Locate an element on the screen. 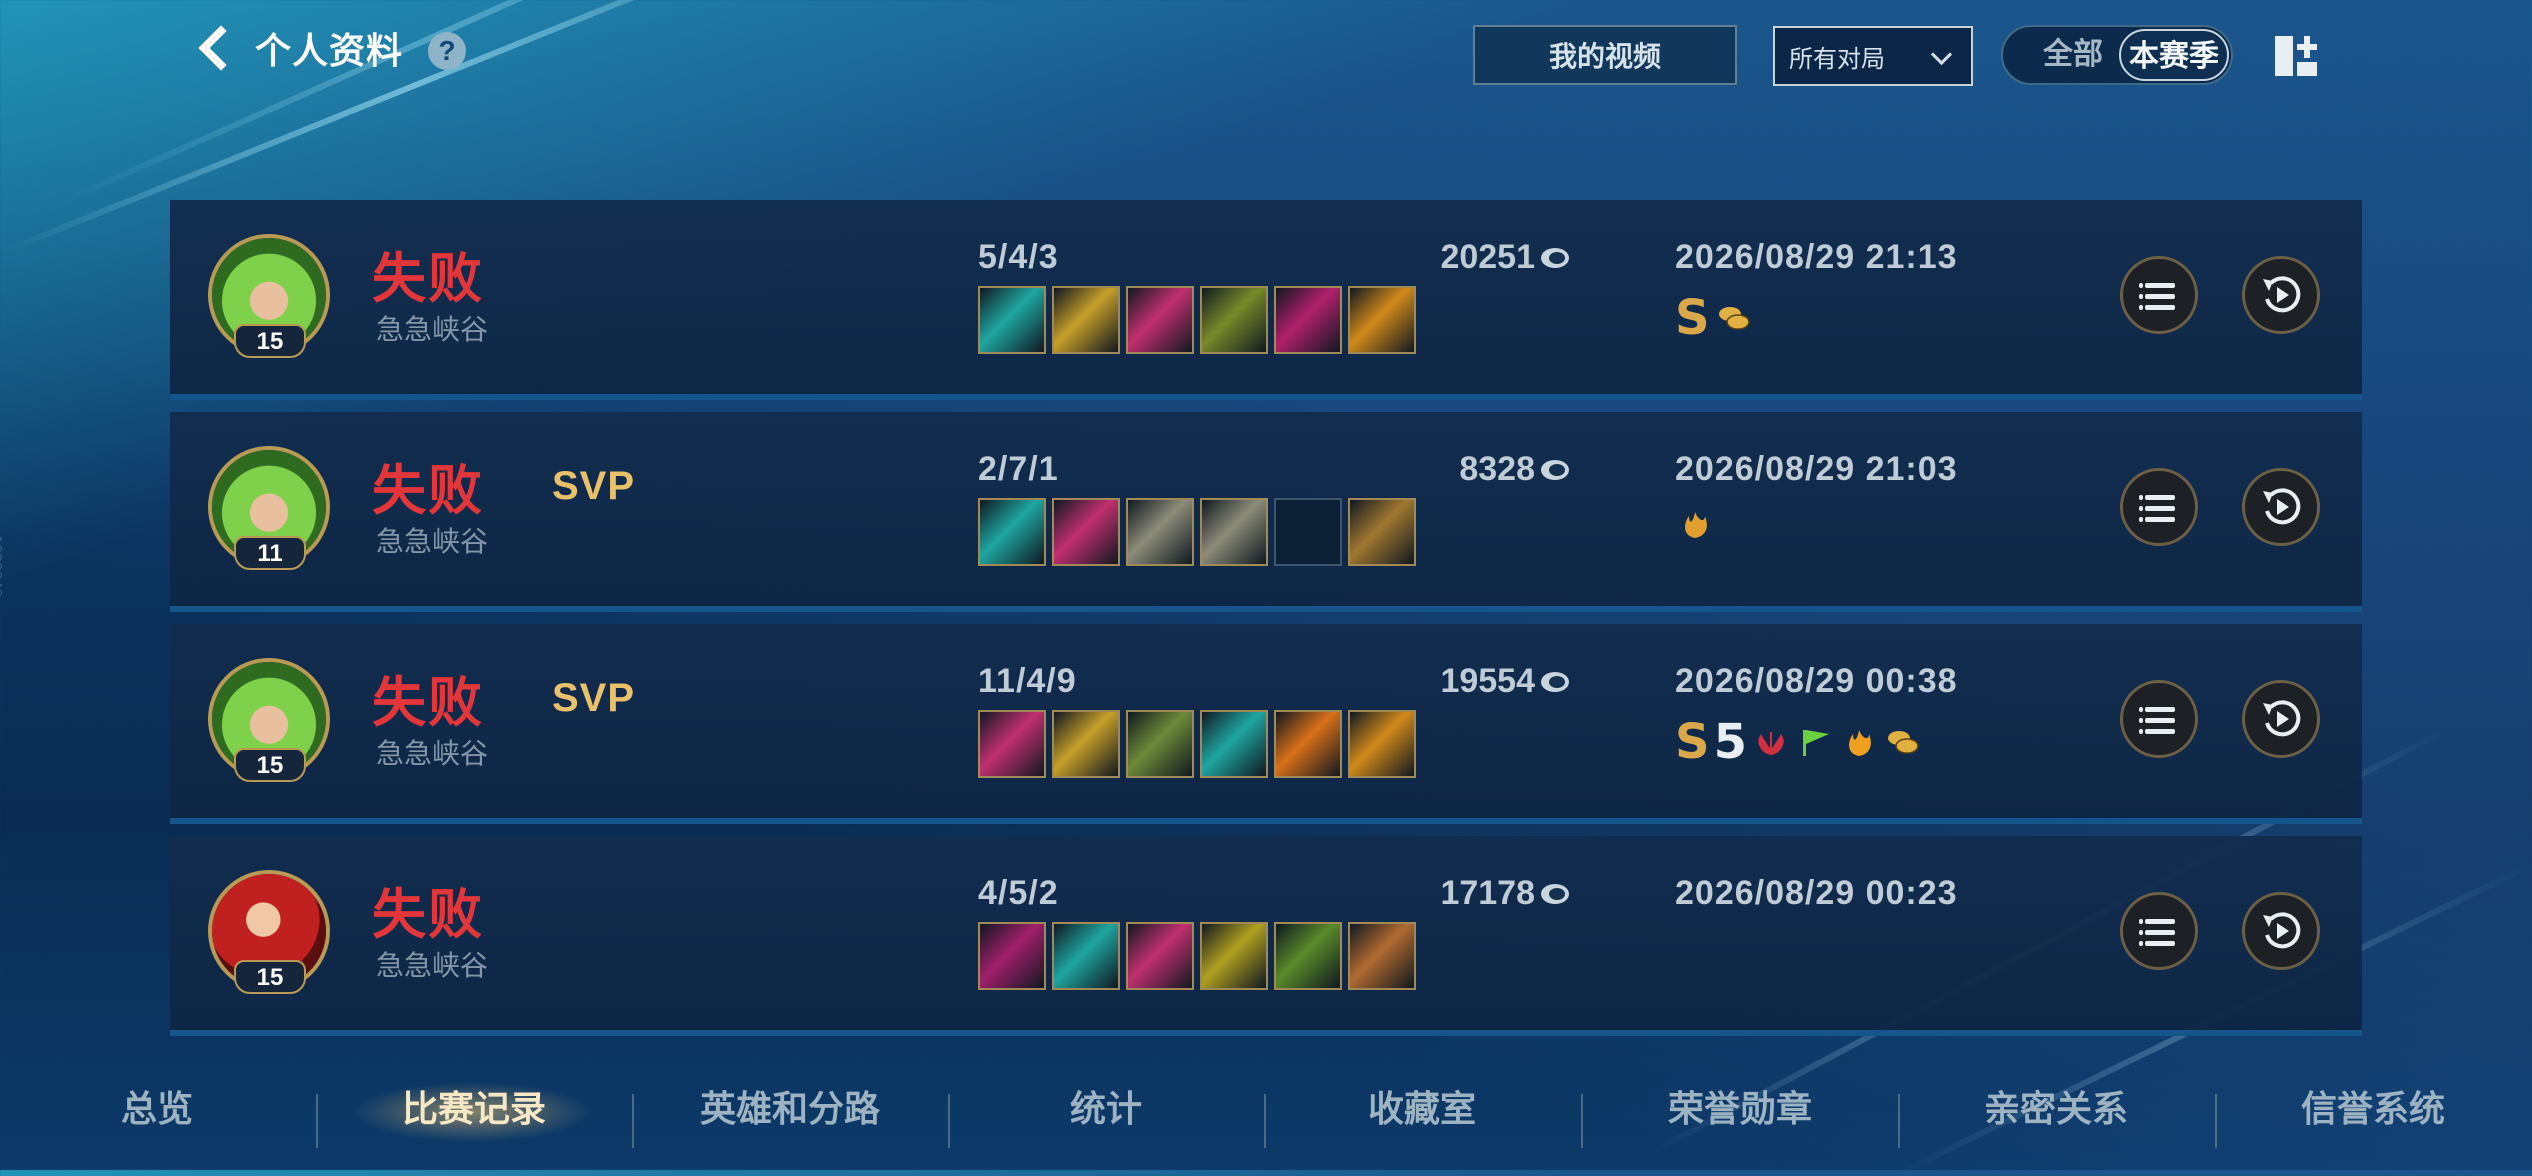 This screenshot has width=2532, height=1176. gold-amount: 17178 is located at coordinates (1487, 893).